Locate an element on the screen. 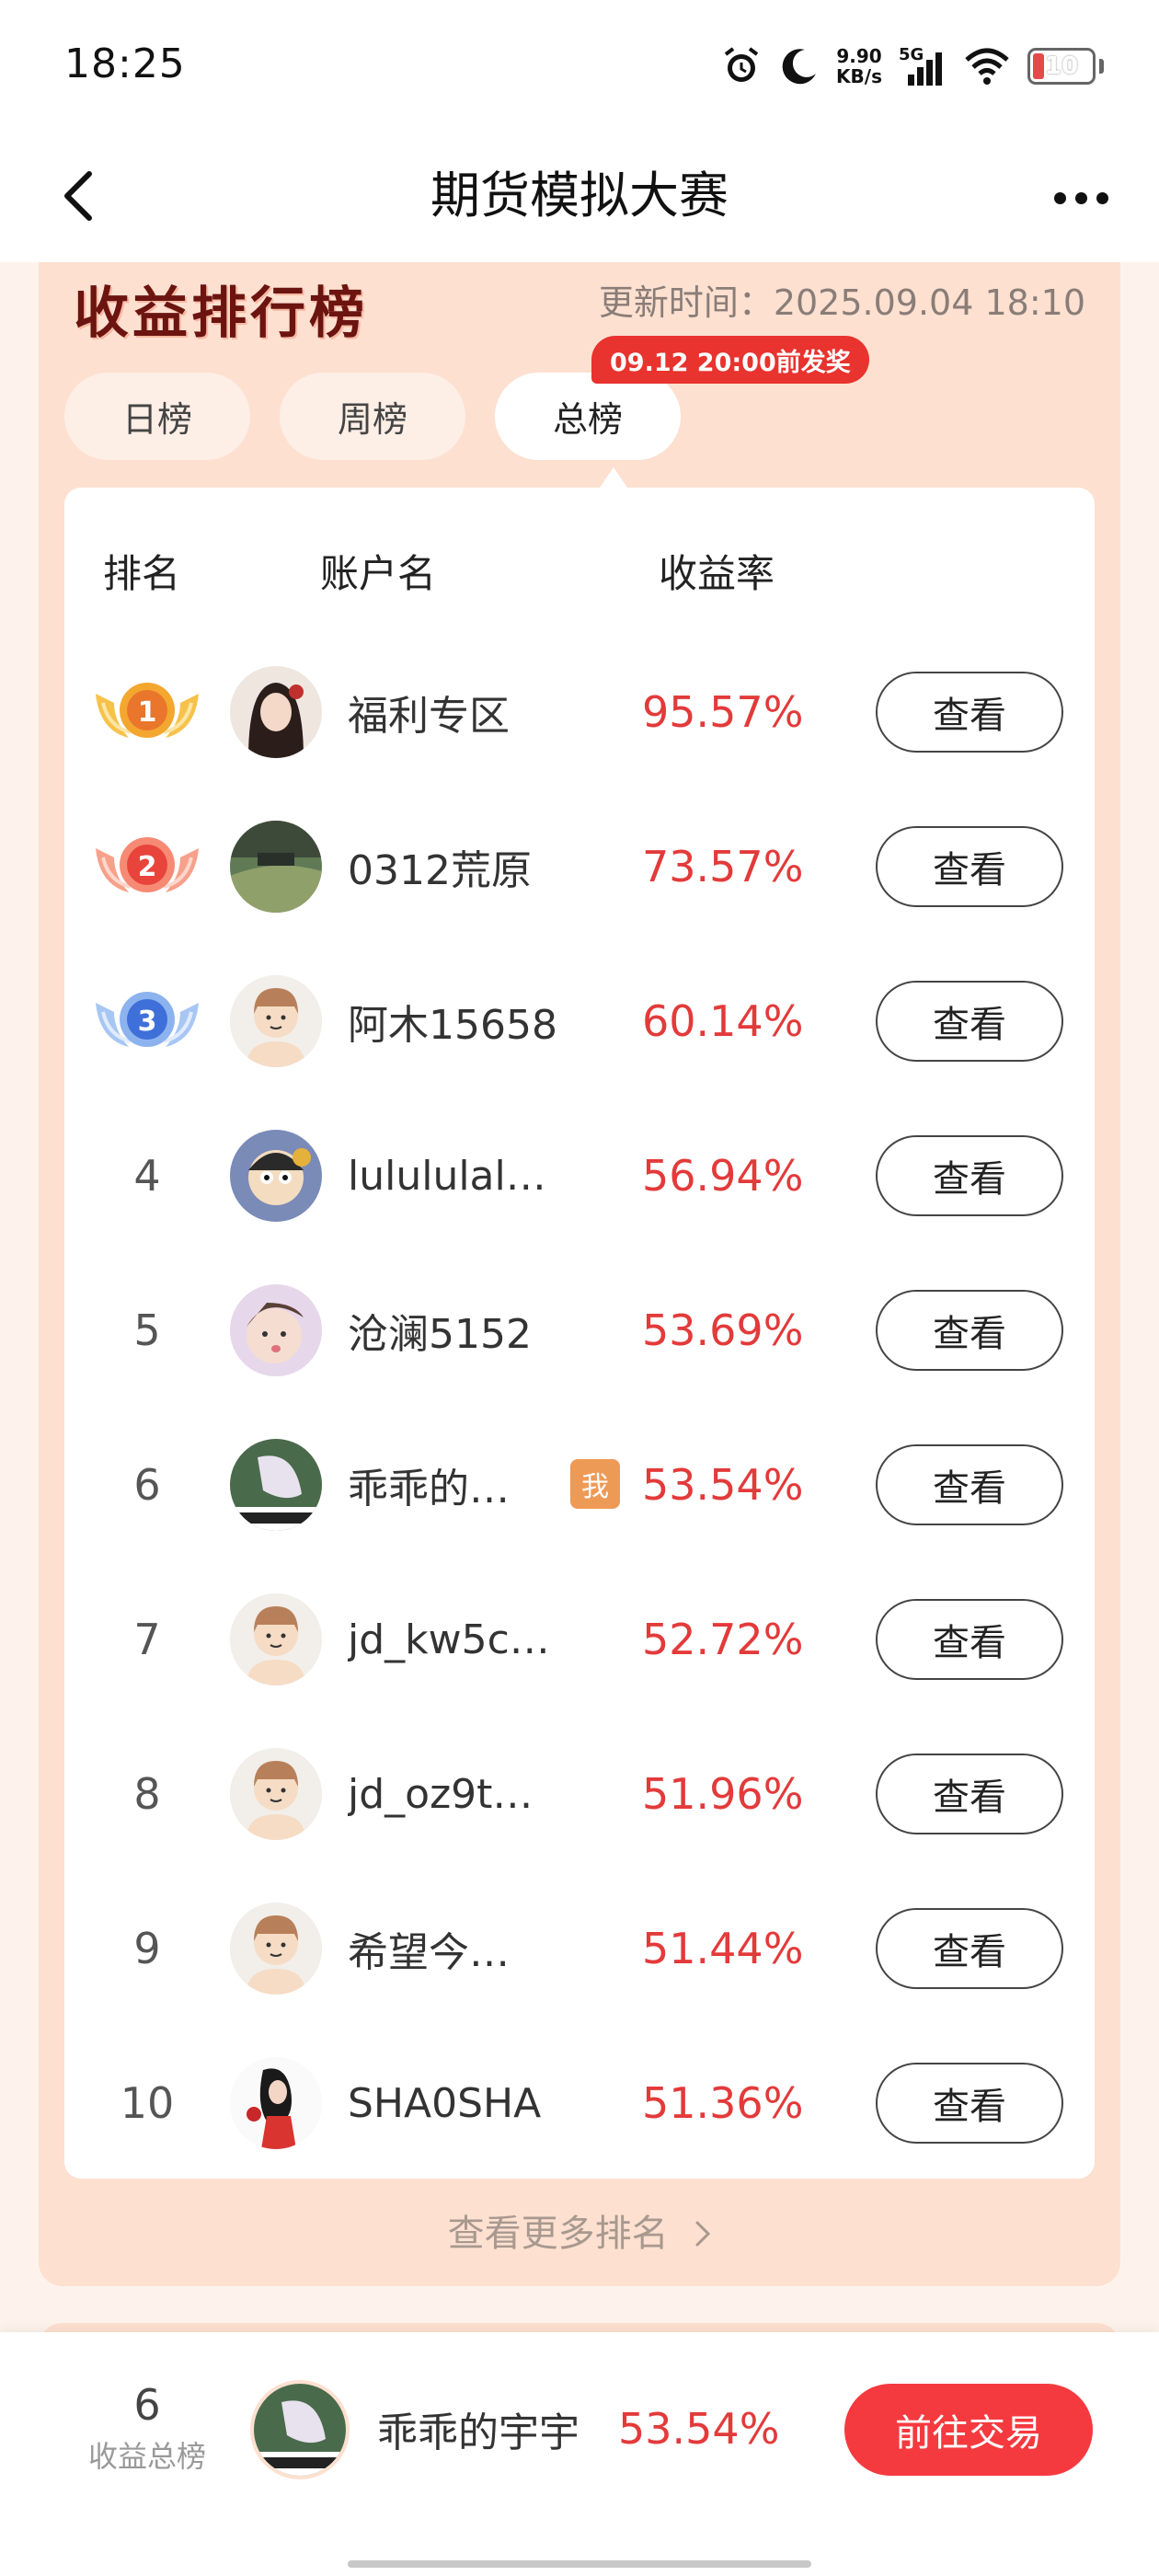  net-speed-value: 9.90 is located at coordinates (859, 56).